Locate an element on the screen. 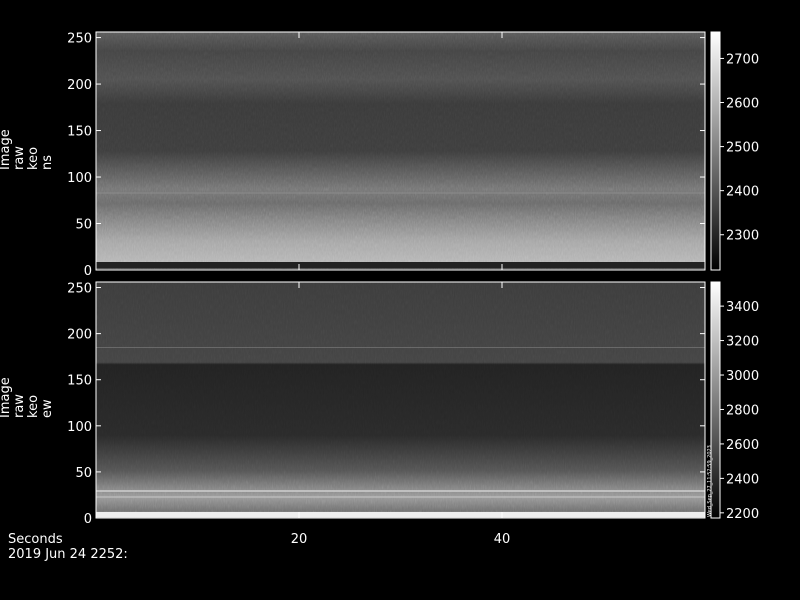  ns-ytick-label: 150 is located at coordinates (79, 132).